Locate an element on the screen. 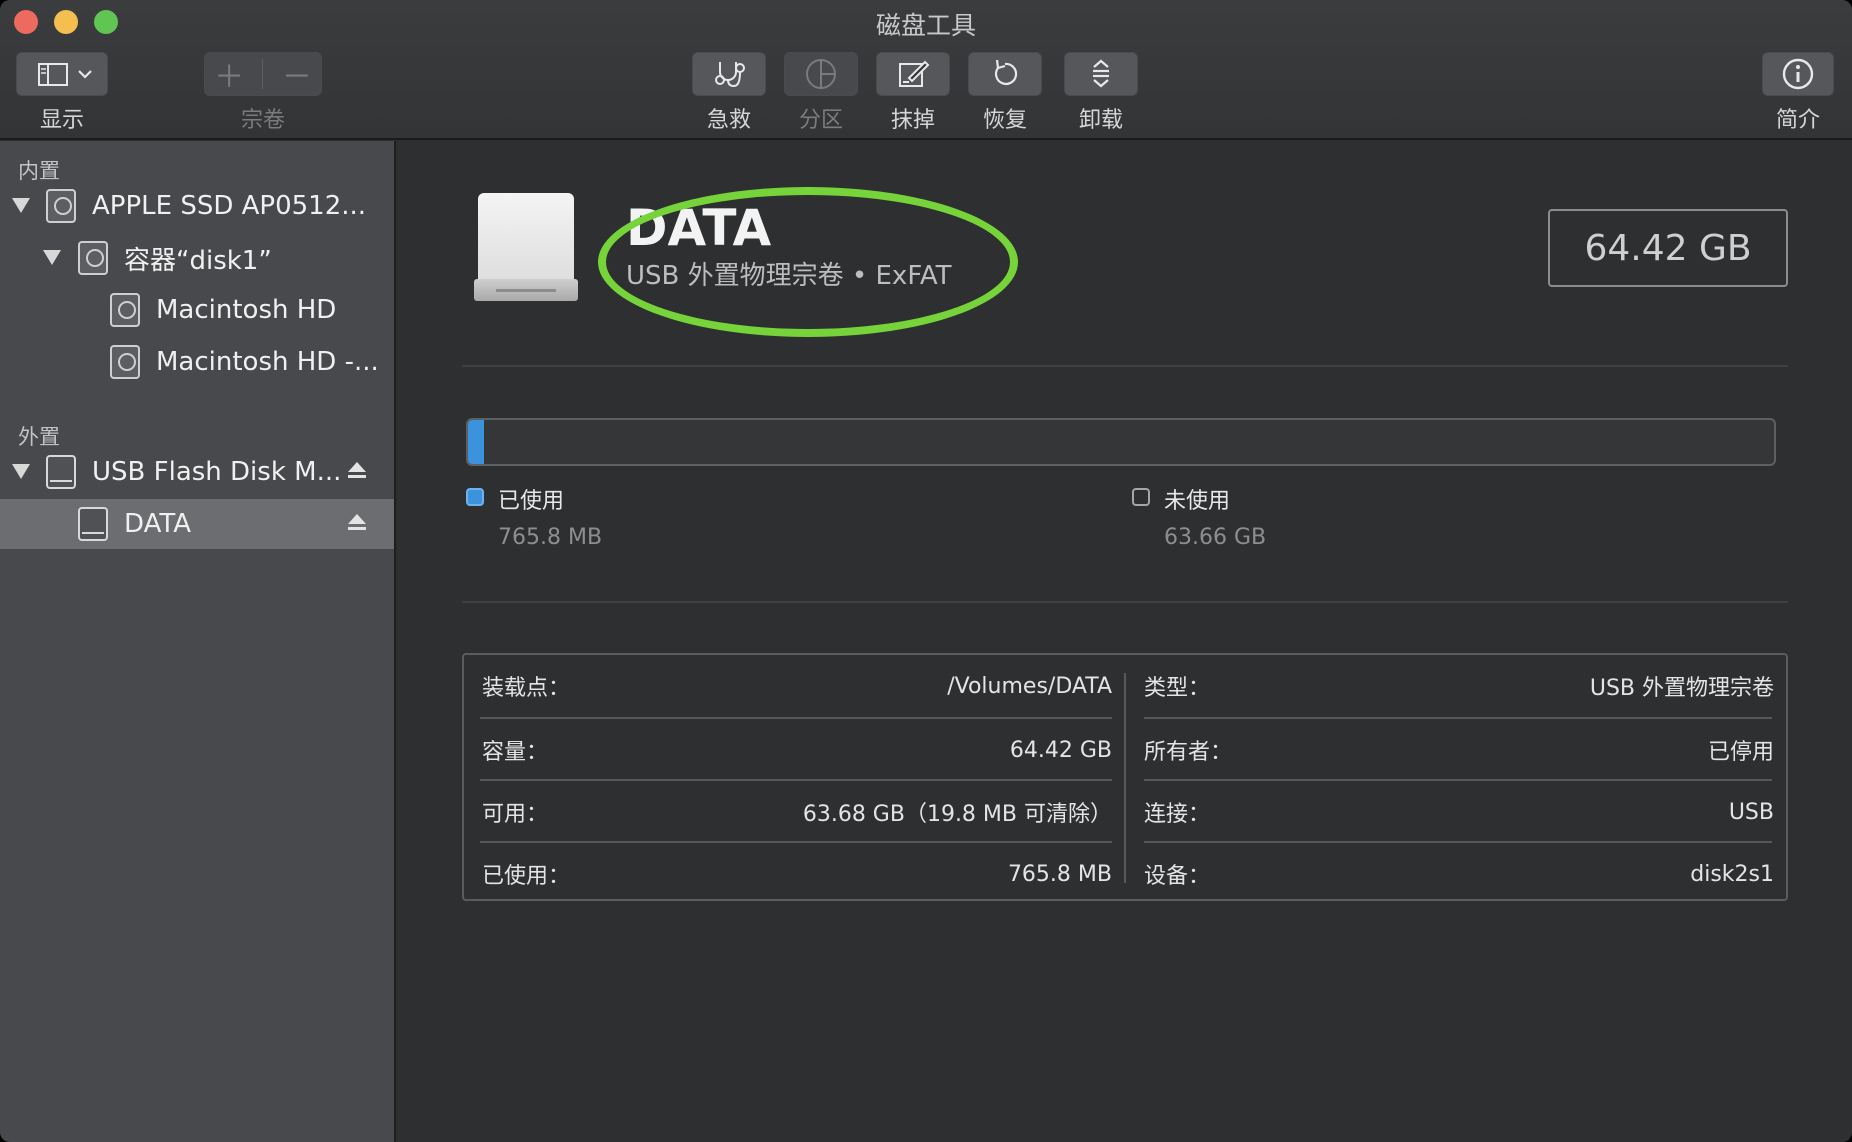  pencil-erase-icon is located at coordinates (914, 73).